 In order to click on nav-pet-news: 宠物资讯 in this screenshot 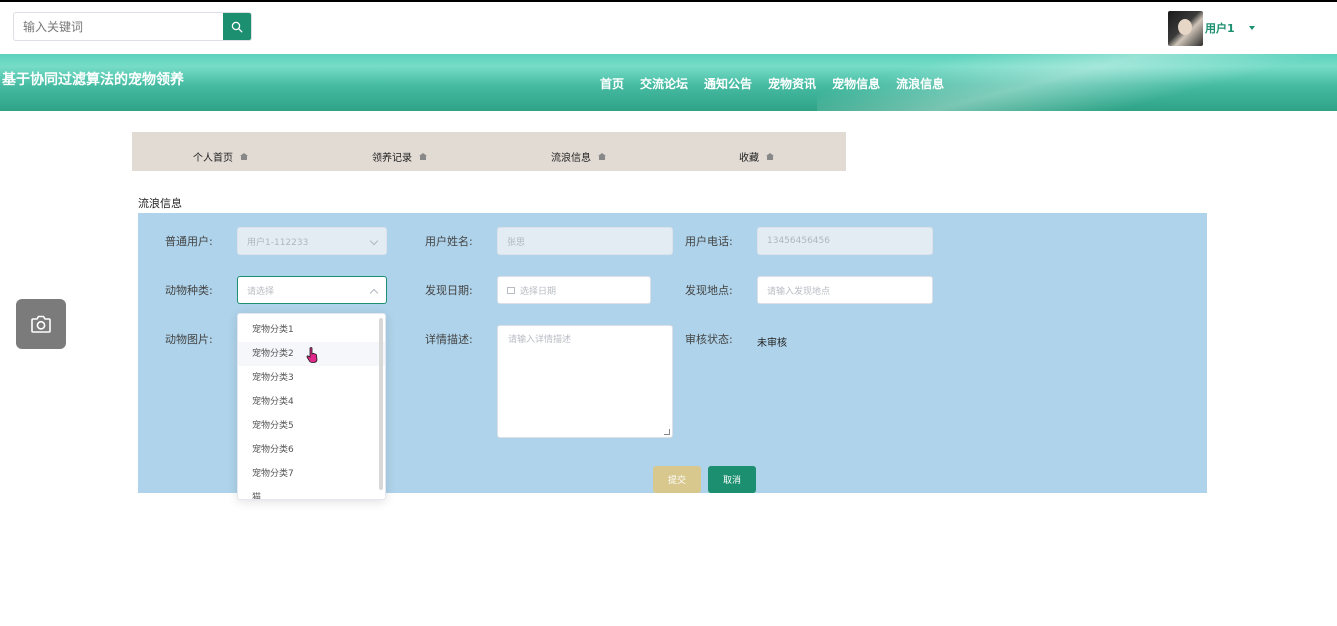, I will do `click(792, 83)`.